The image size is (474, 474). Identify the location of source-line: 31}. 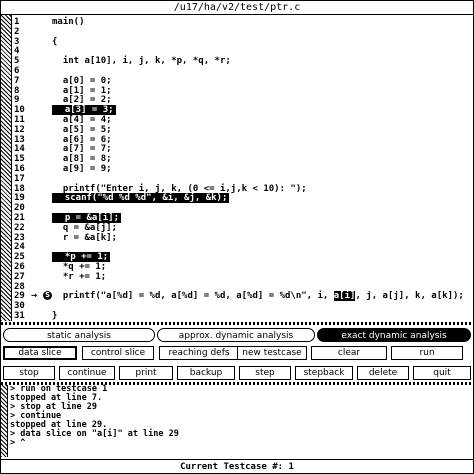
(242, 316).